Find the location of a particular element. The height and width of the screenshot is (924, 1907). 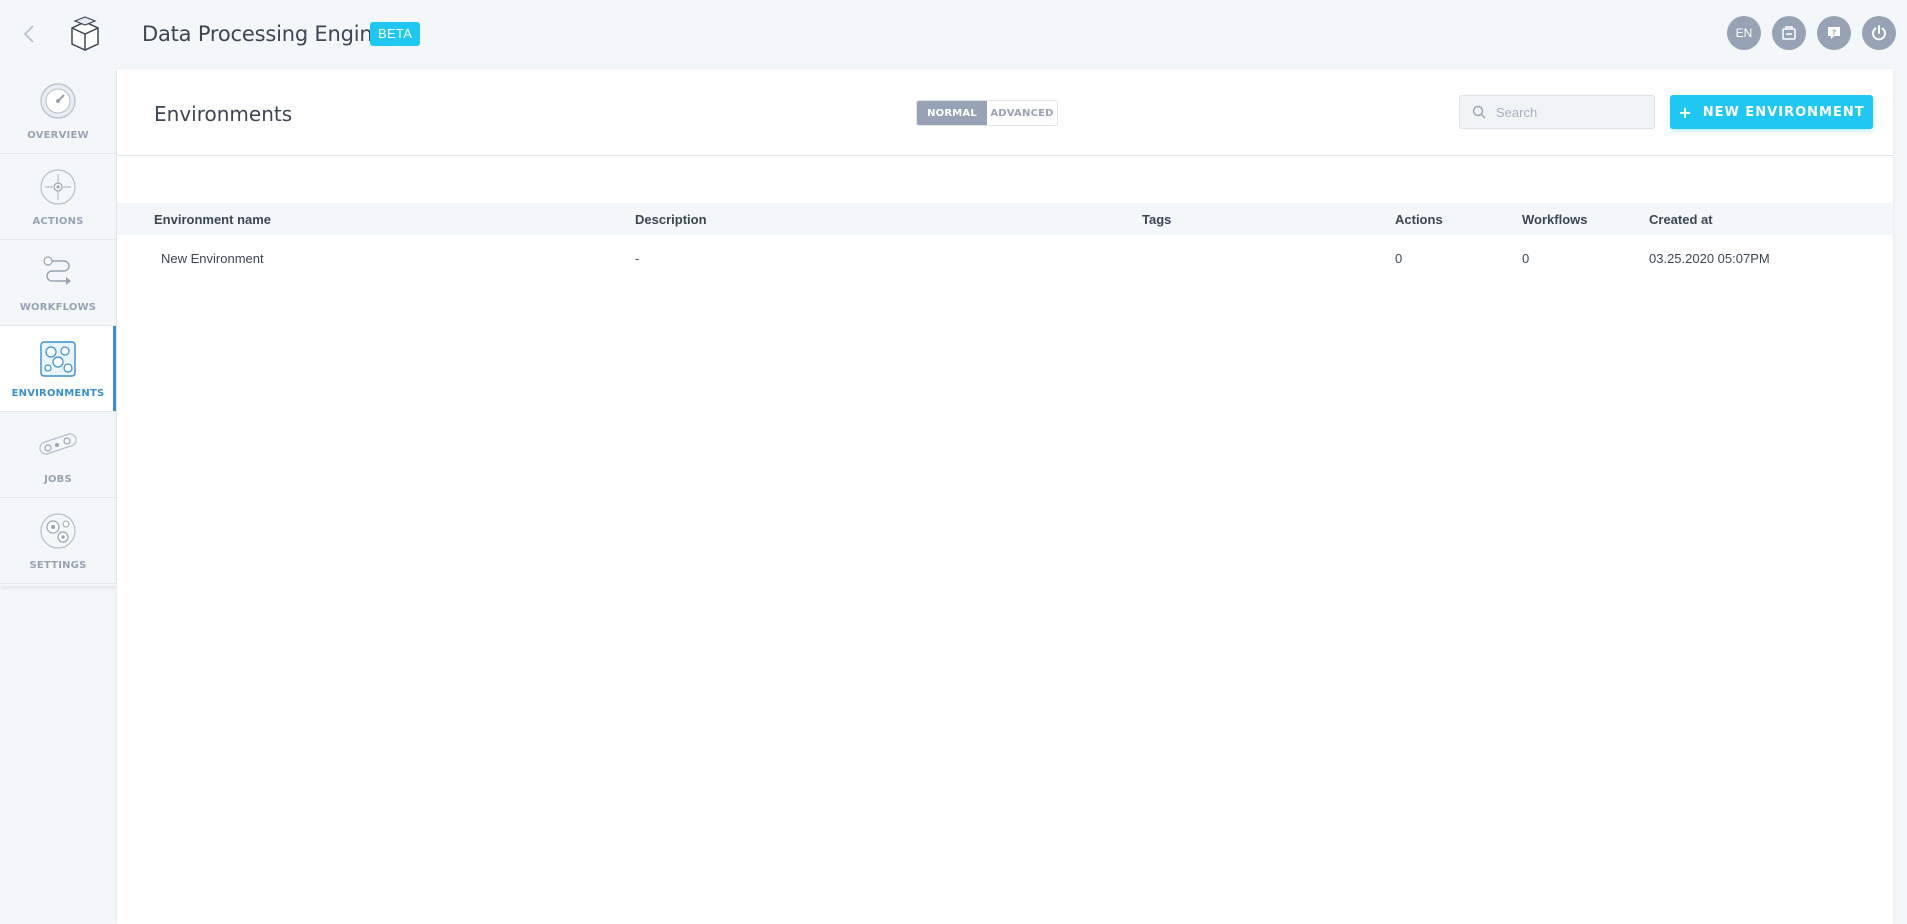

new-environment-button: + NEW ENVIRONMENT is located at coordinates (1771, 112).